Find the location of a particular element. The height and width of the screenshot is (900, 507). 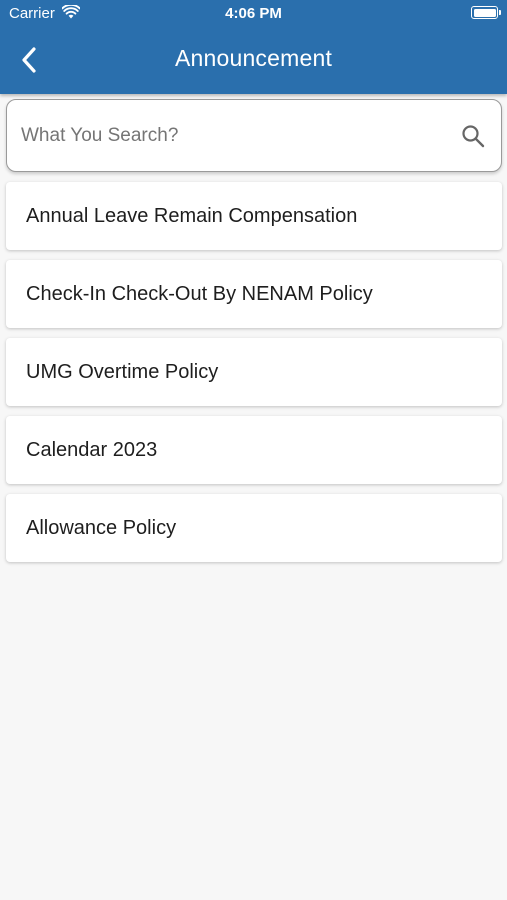

announcement-item: Check-In Check-Out By NENAM Policy is located at coordinates (254, 294).